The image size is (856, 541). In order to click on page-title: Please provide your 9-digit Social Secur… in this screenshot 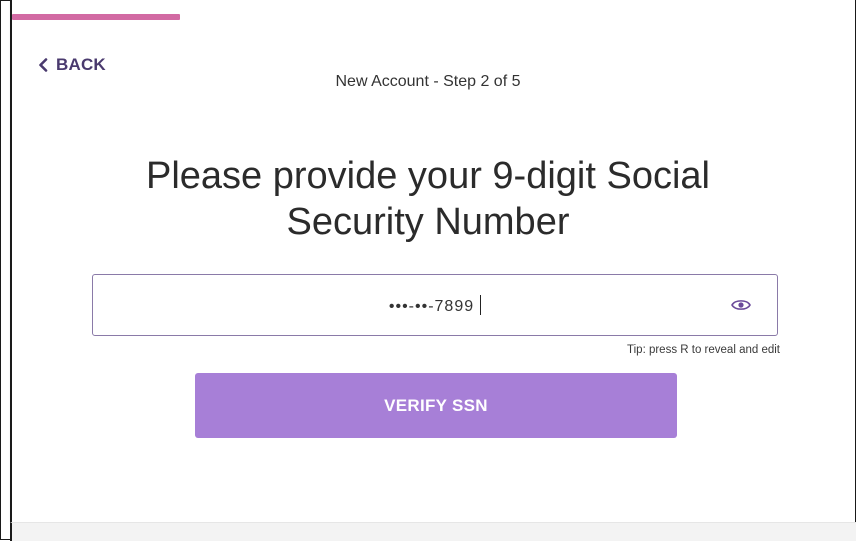, I will do `click(428, 199)`.